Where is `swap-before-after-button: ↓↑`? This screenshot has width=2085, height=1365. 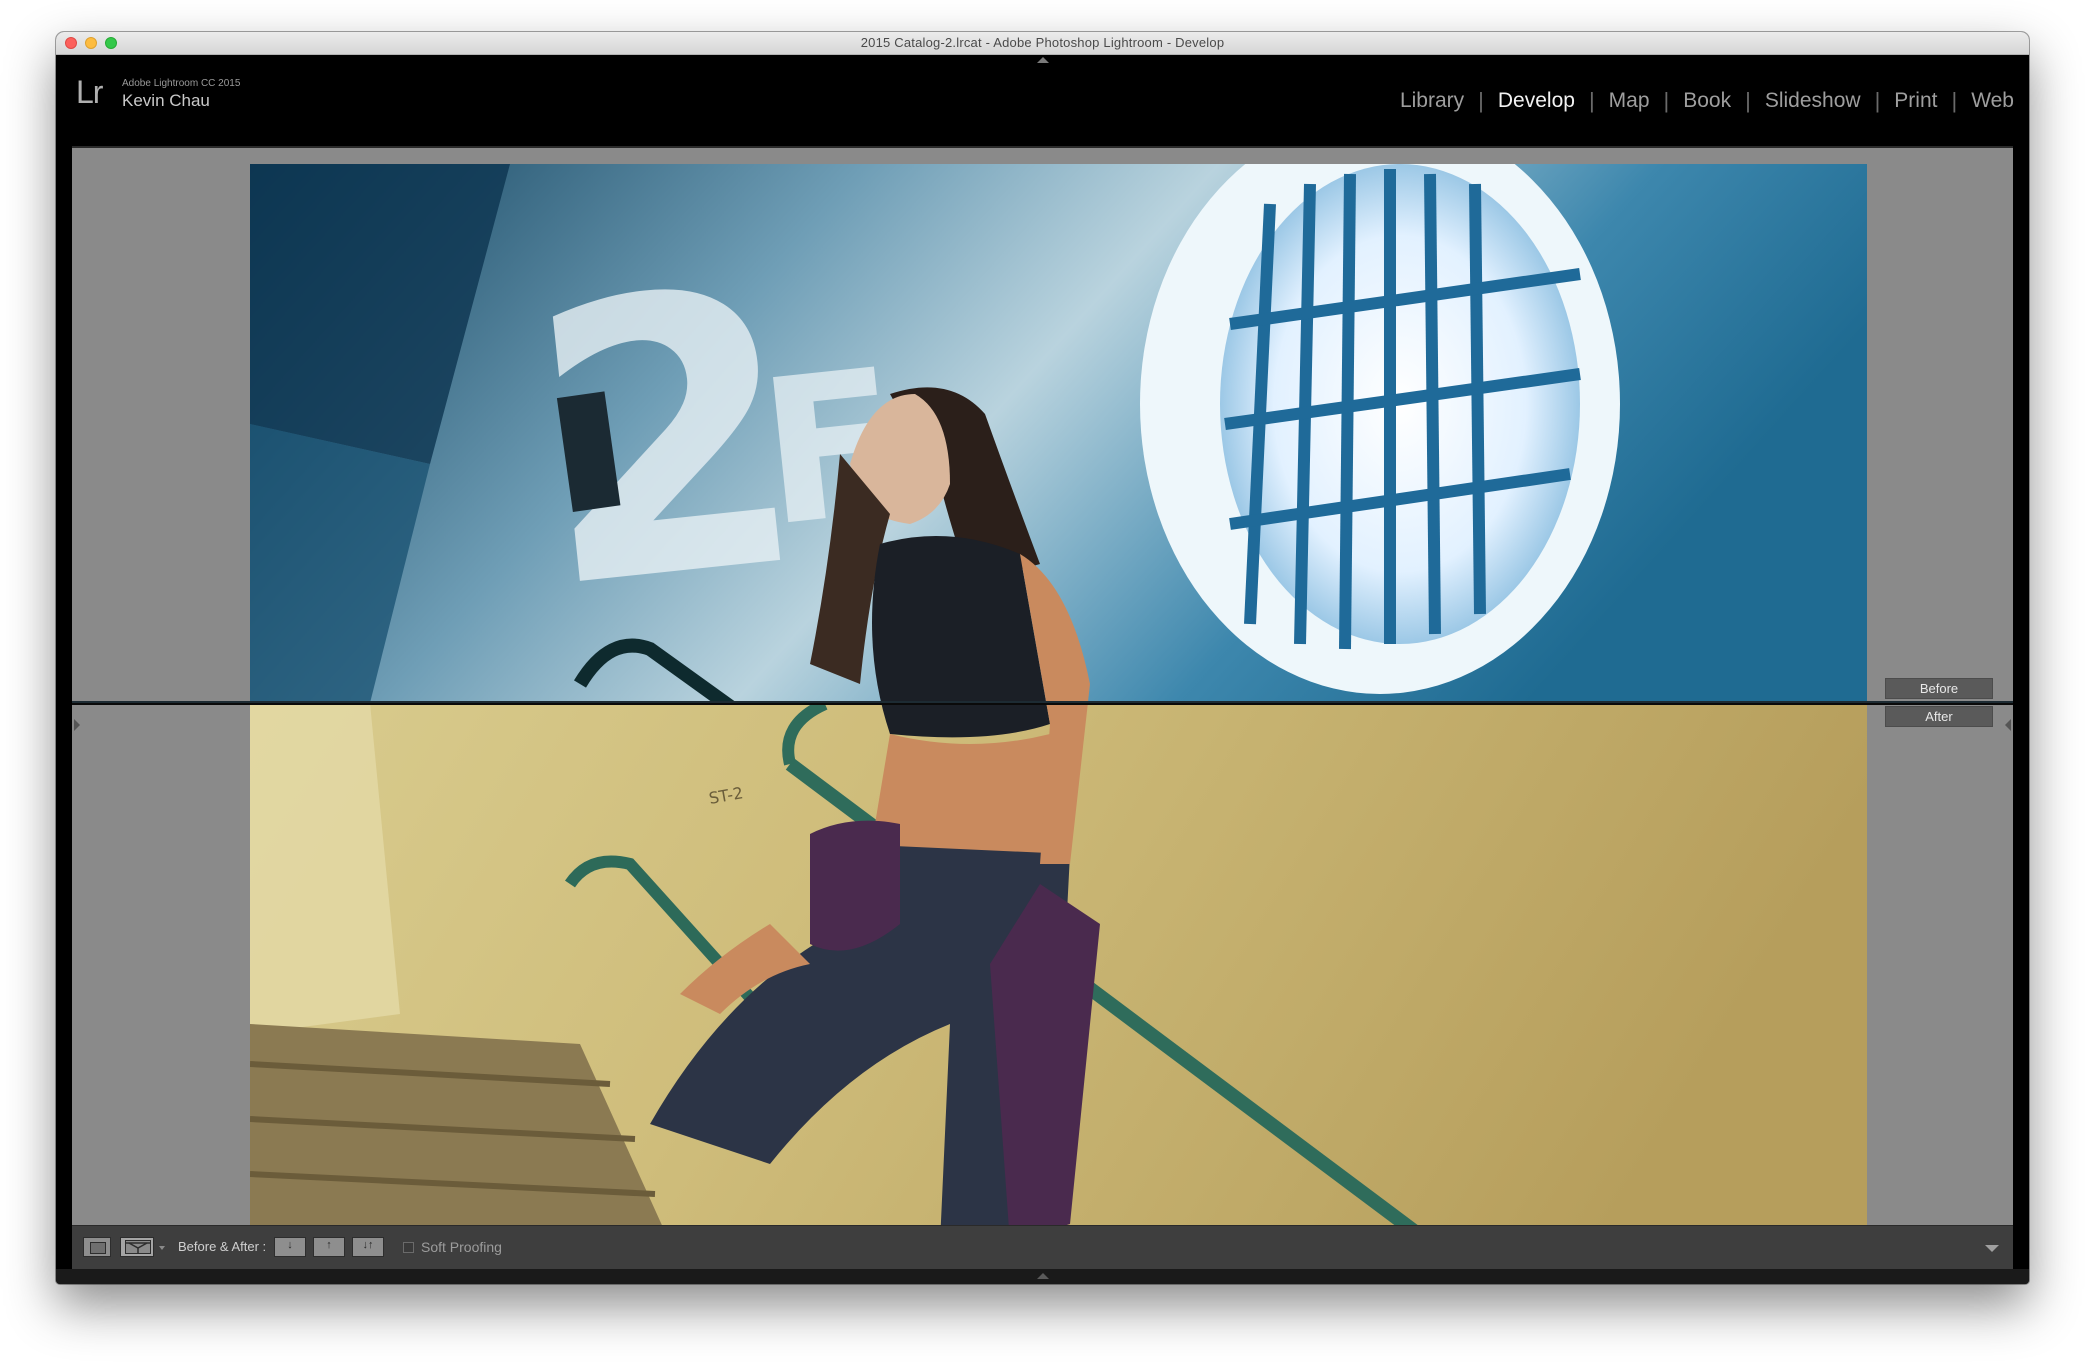 swap-before-after-button: ↓↑ is located at coordinates (368, 1247).